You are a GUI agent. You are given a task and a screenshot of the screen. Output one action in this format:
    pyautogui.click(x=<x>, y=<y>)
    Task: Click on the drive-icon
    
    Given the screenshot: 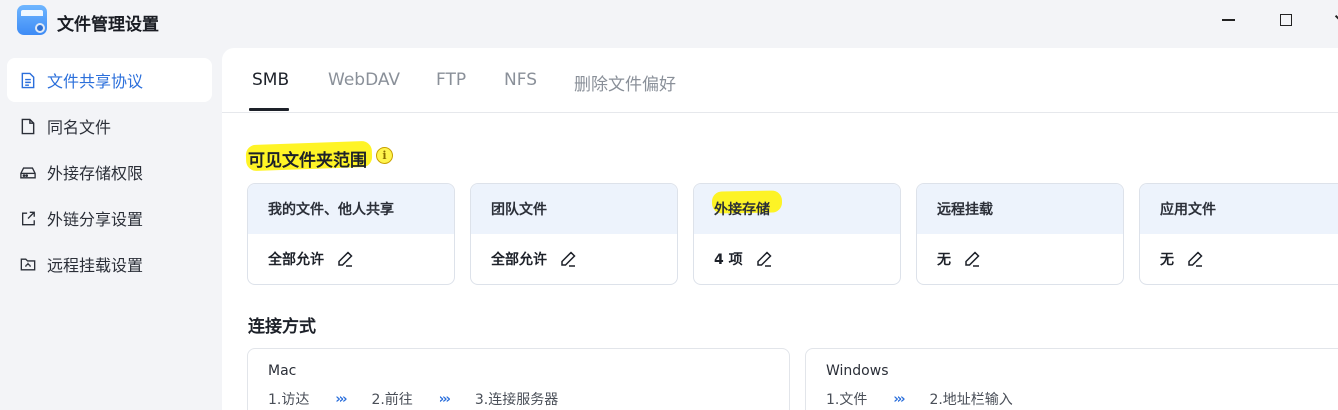 What is the action you would take?
    pyautogui.click(x=28, y=172)
    